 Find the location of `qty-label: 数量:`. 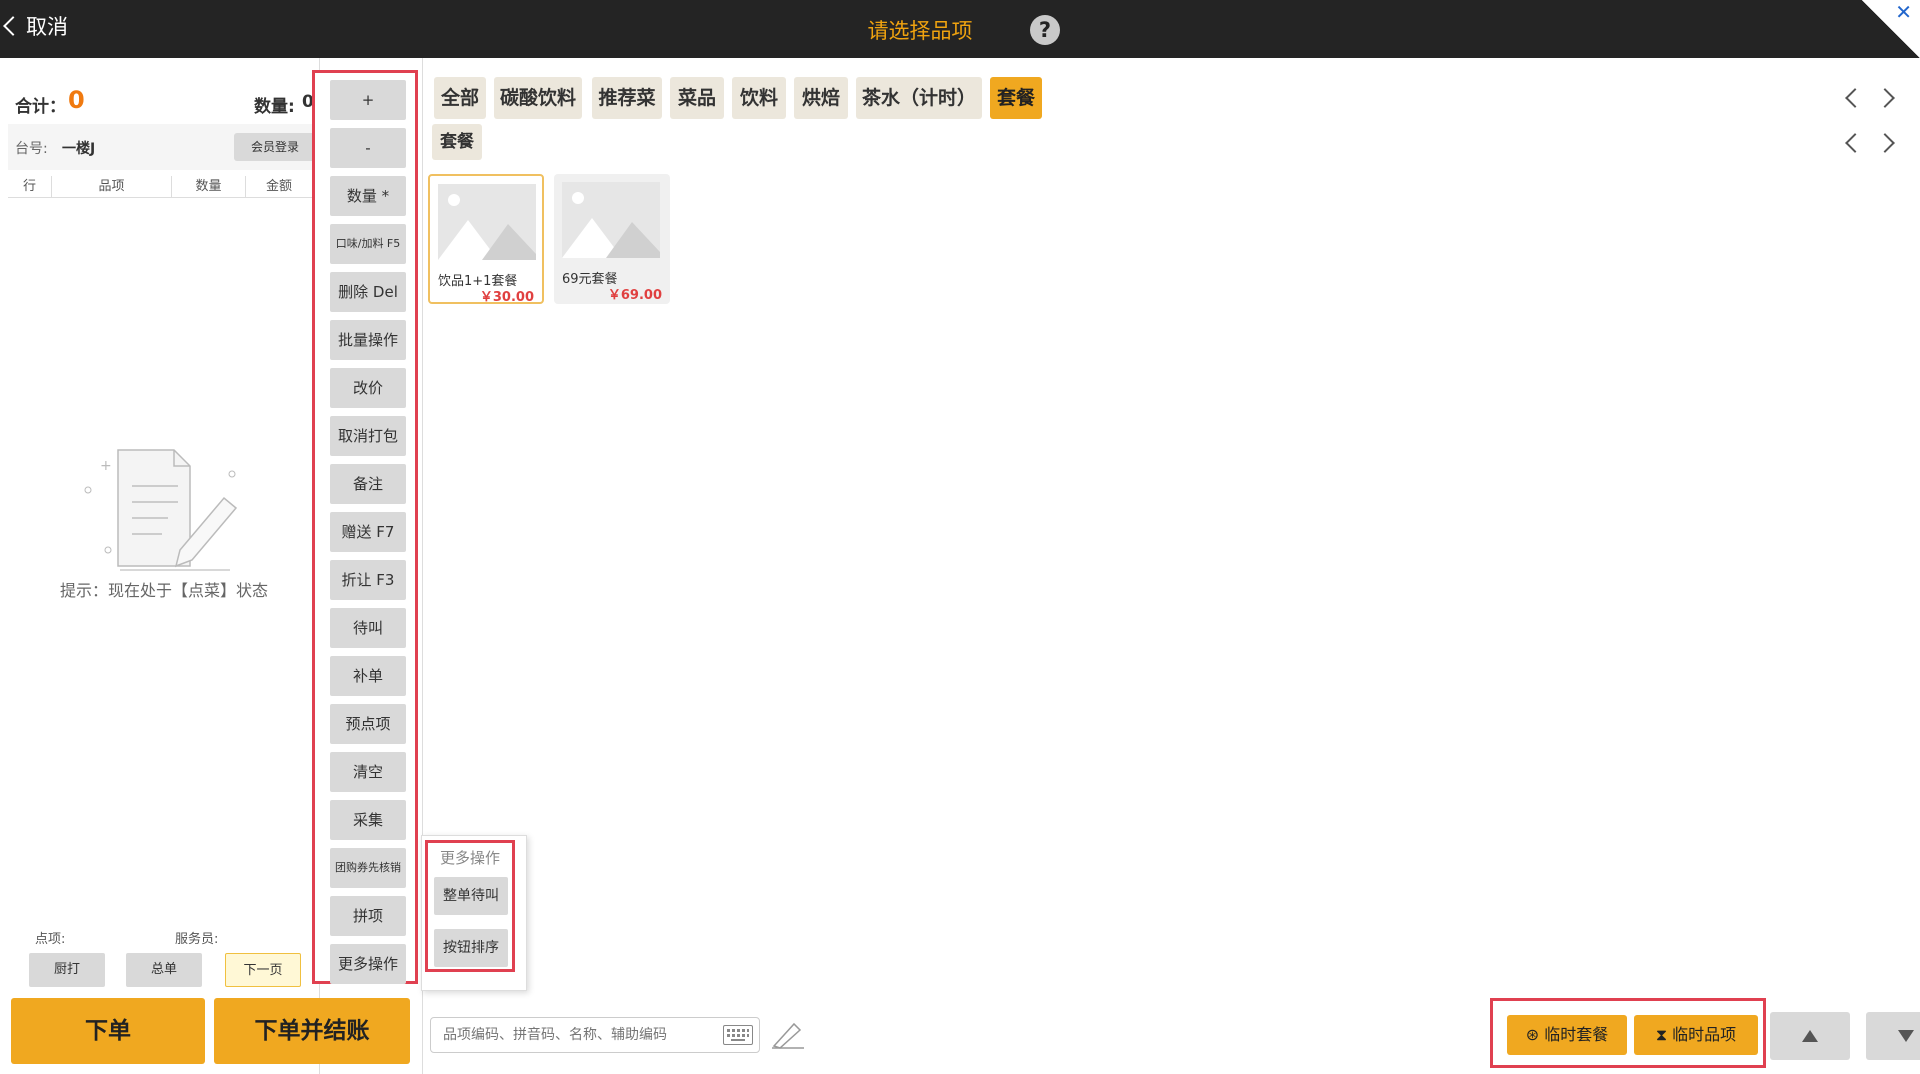

qty-label: 数量: is located at coordinates (274, 107).